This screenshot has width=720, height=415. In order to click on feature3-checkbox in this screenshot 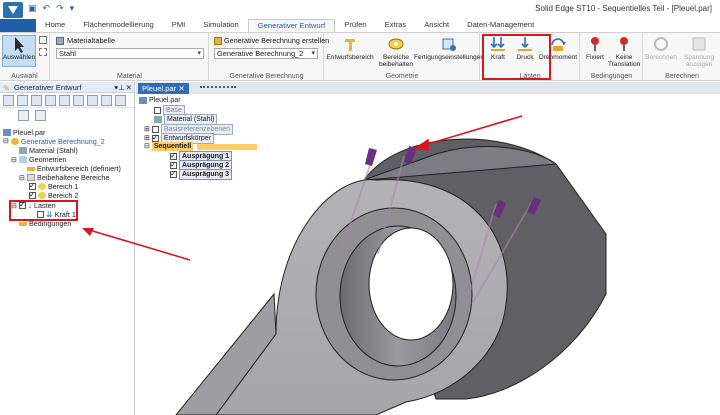, I will do `click(173, 173)`.